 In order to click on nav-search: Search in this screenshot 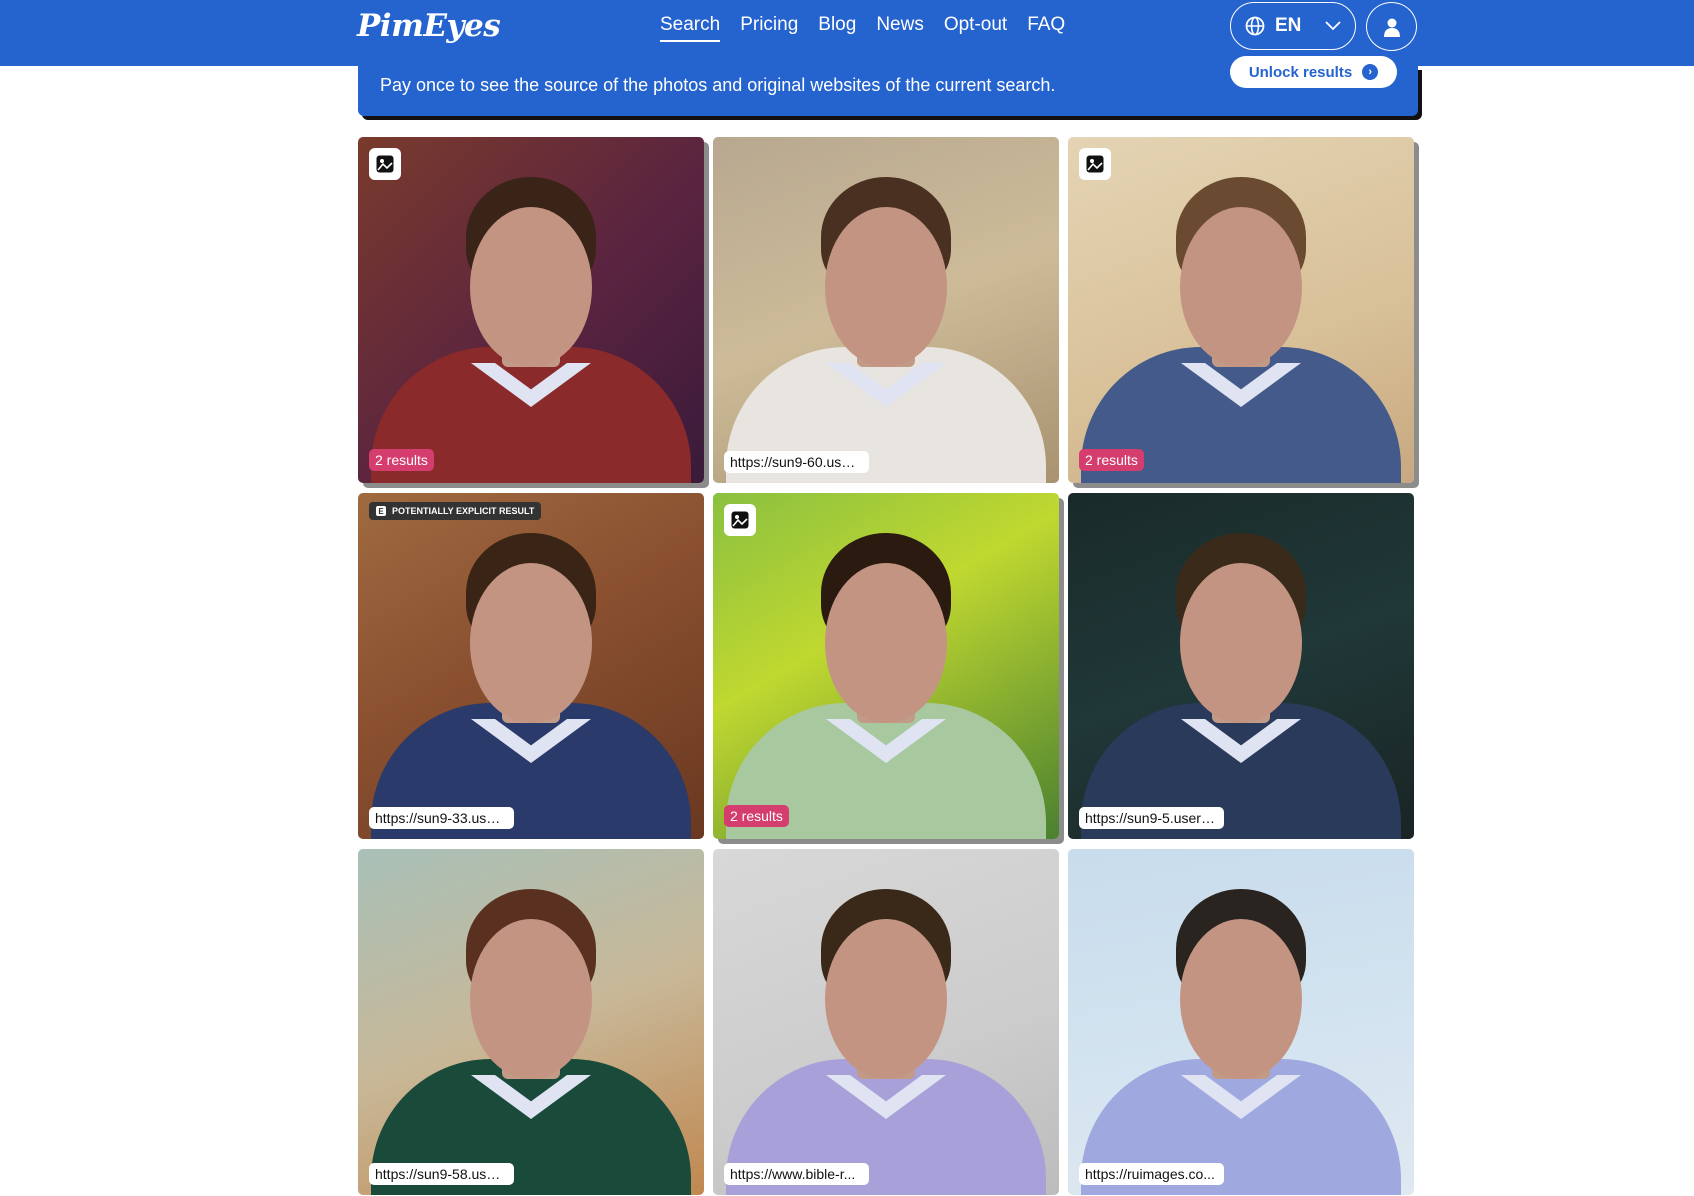, I will do `click(690, 28)`.